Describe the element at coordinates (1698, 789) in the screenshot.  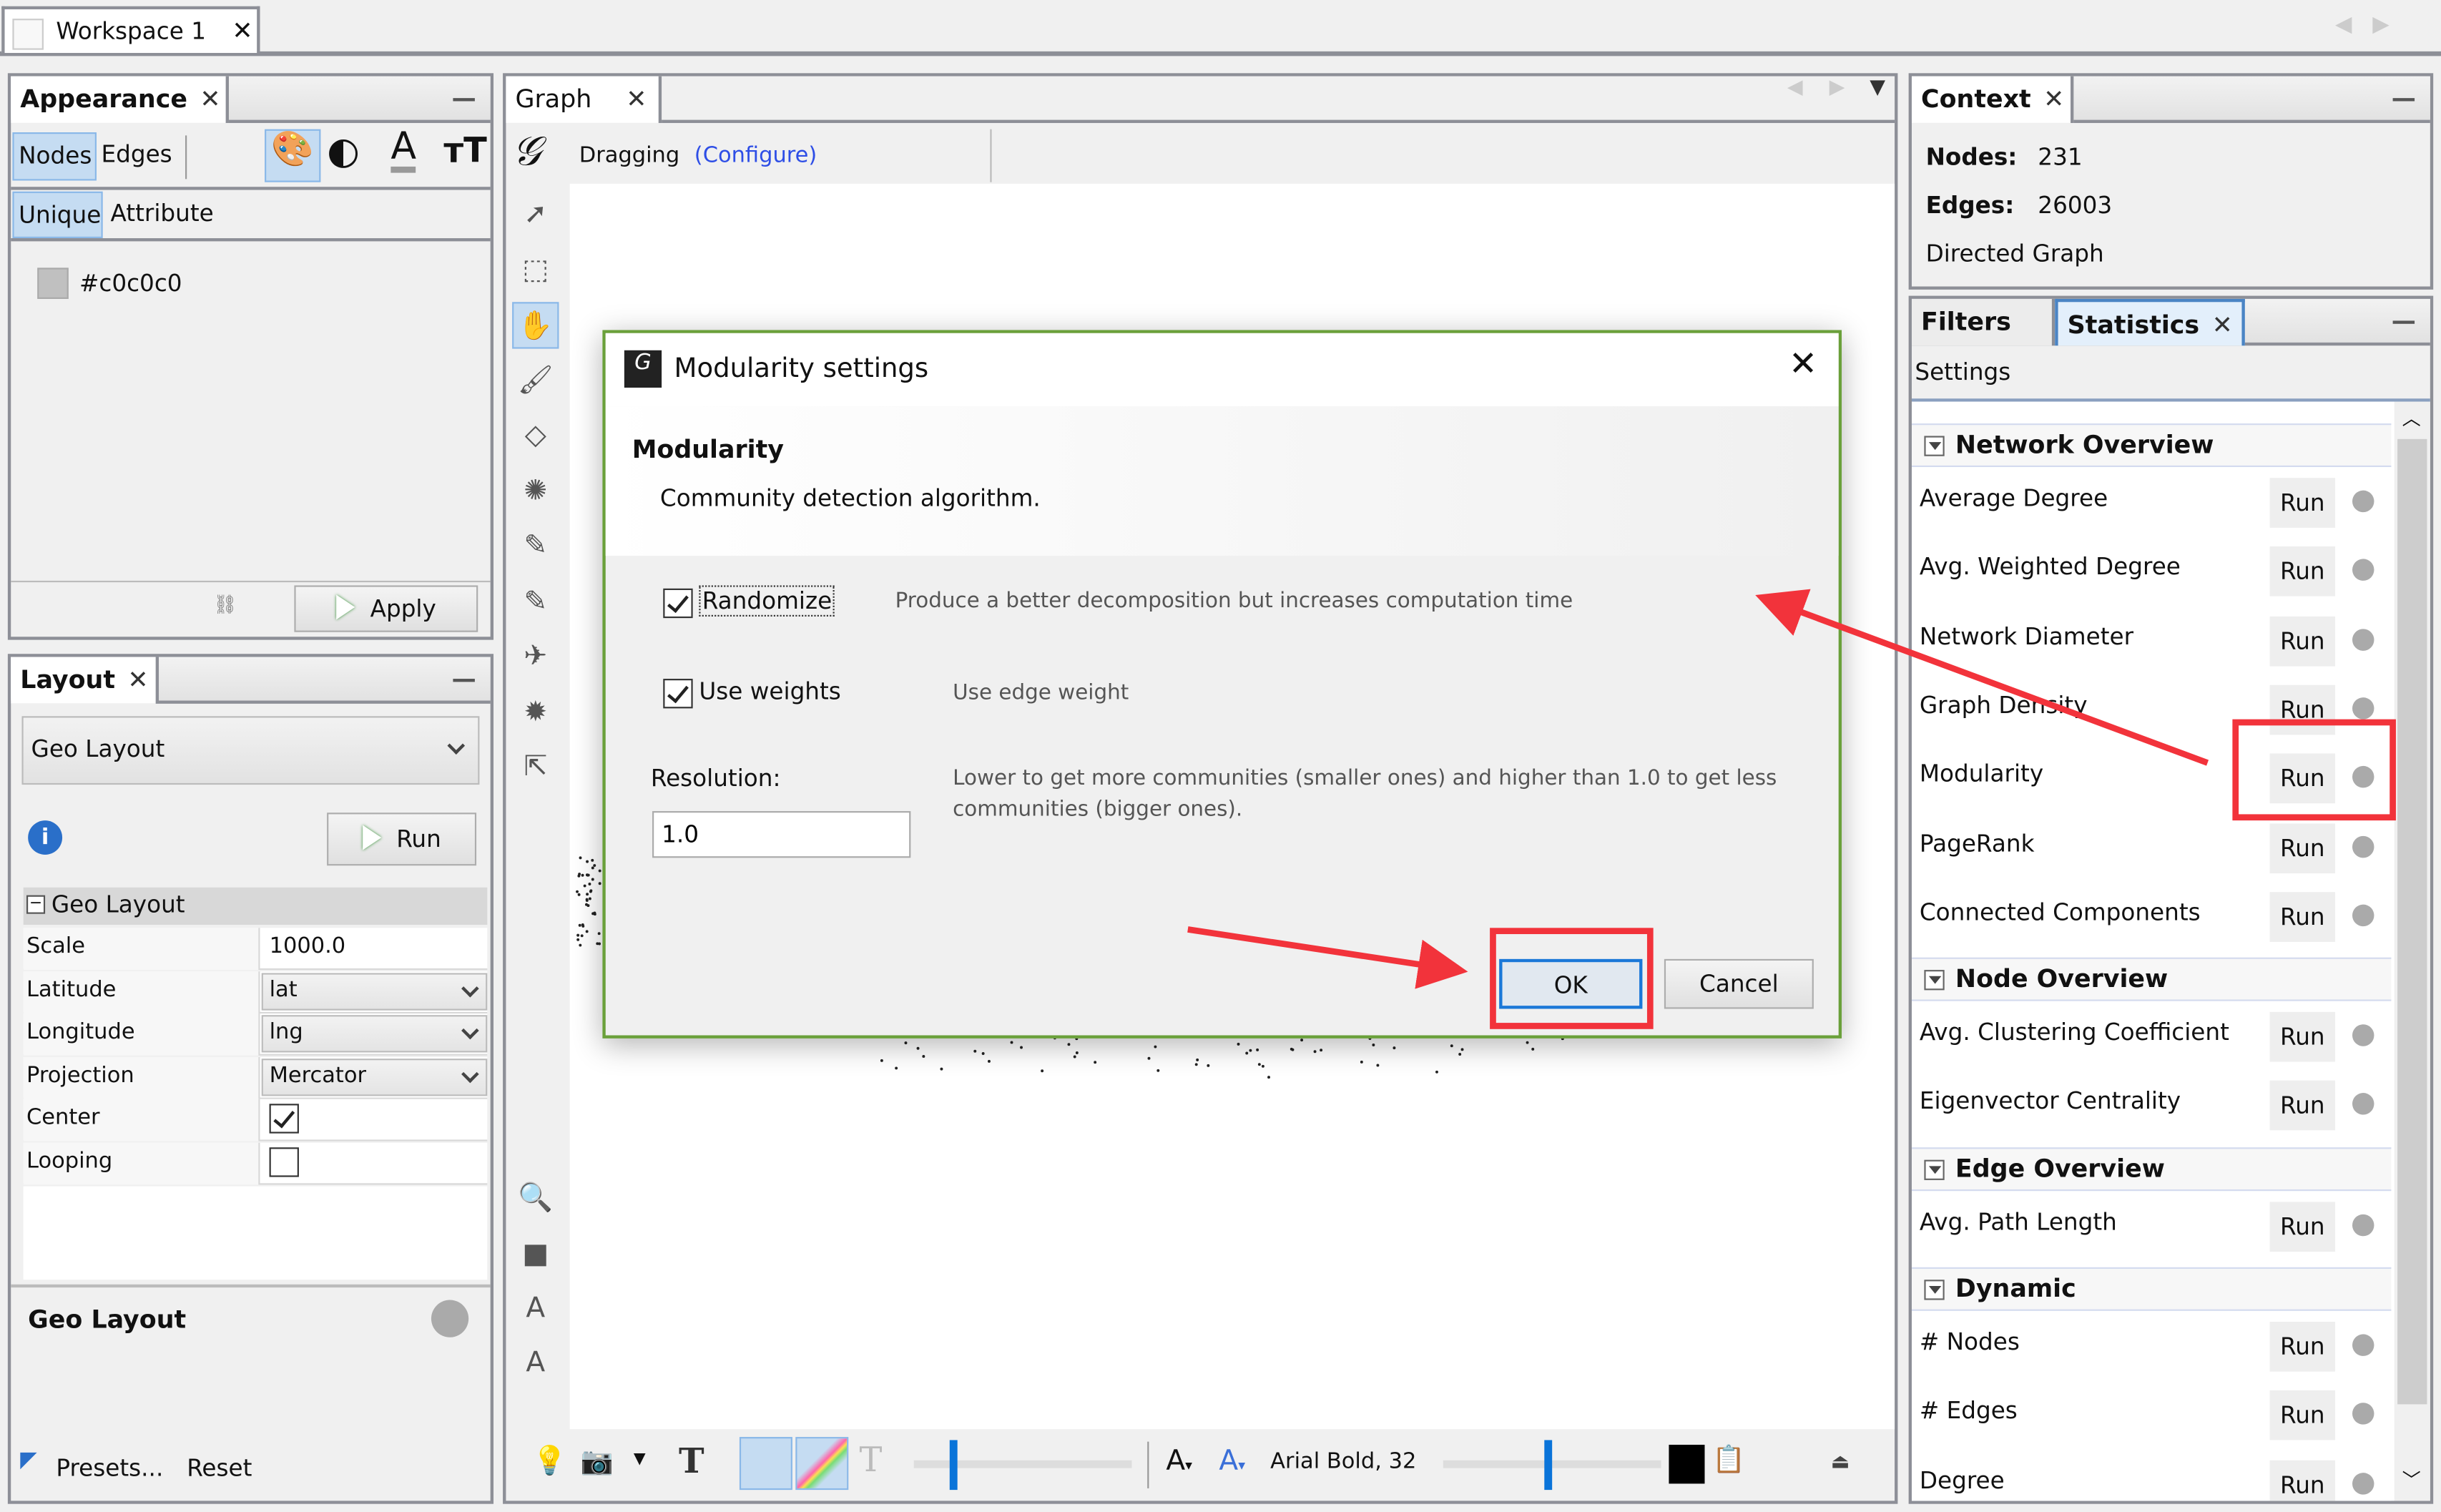
I see `annotation-arrows` at that location.